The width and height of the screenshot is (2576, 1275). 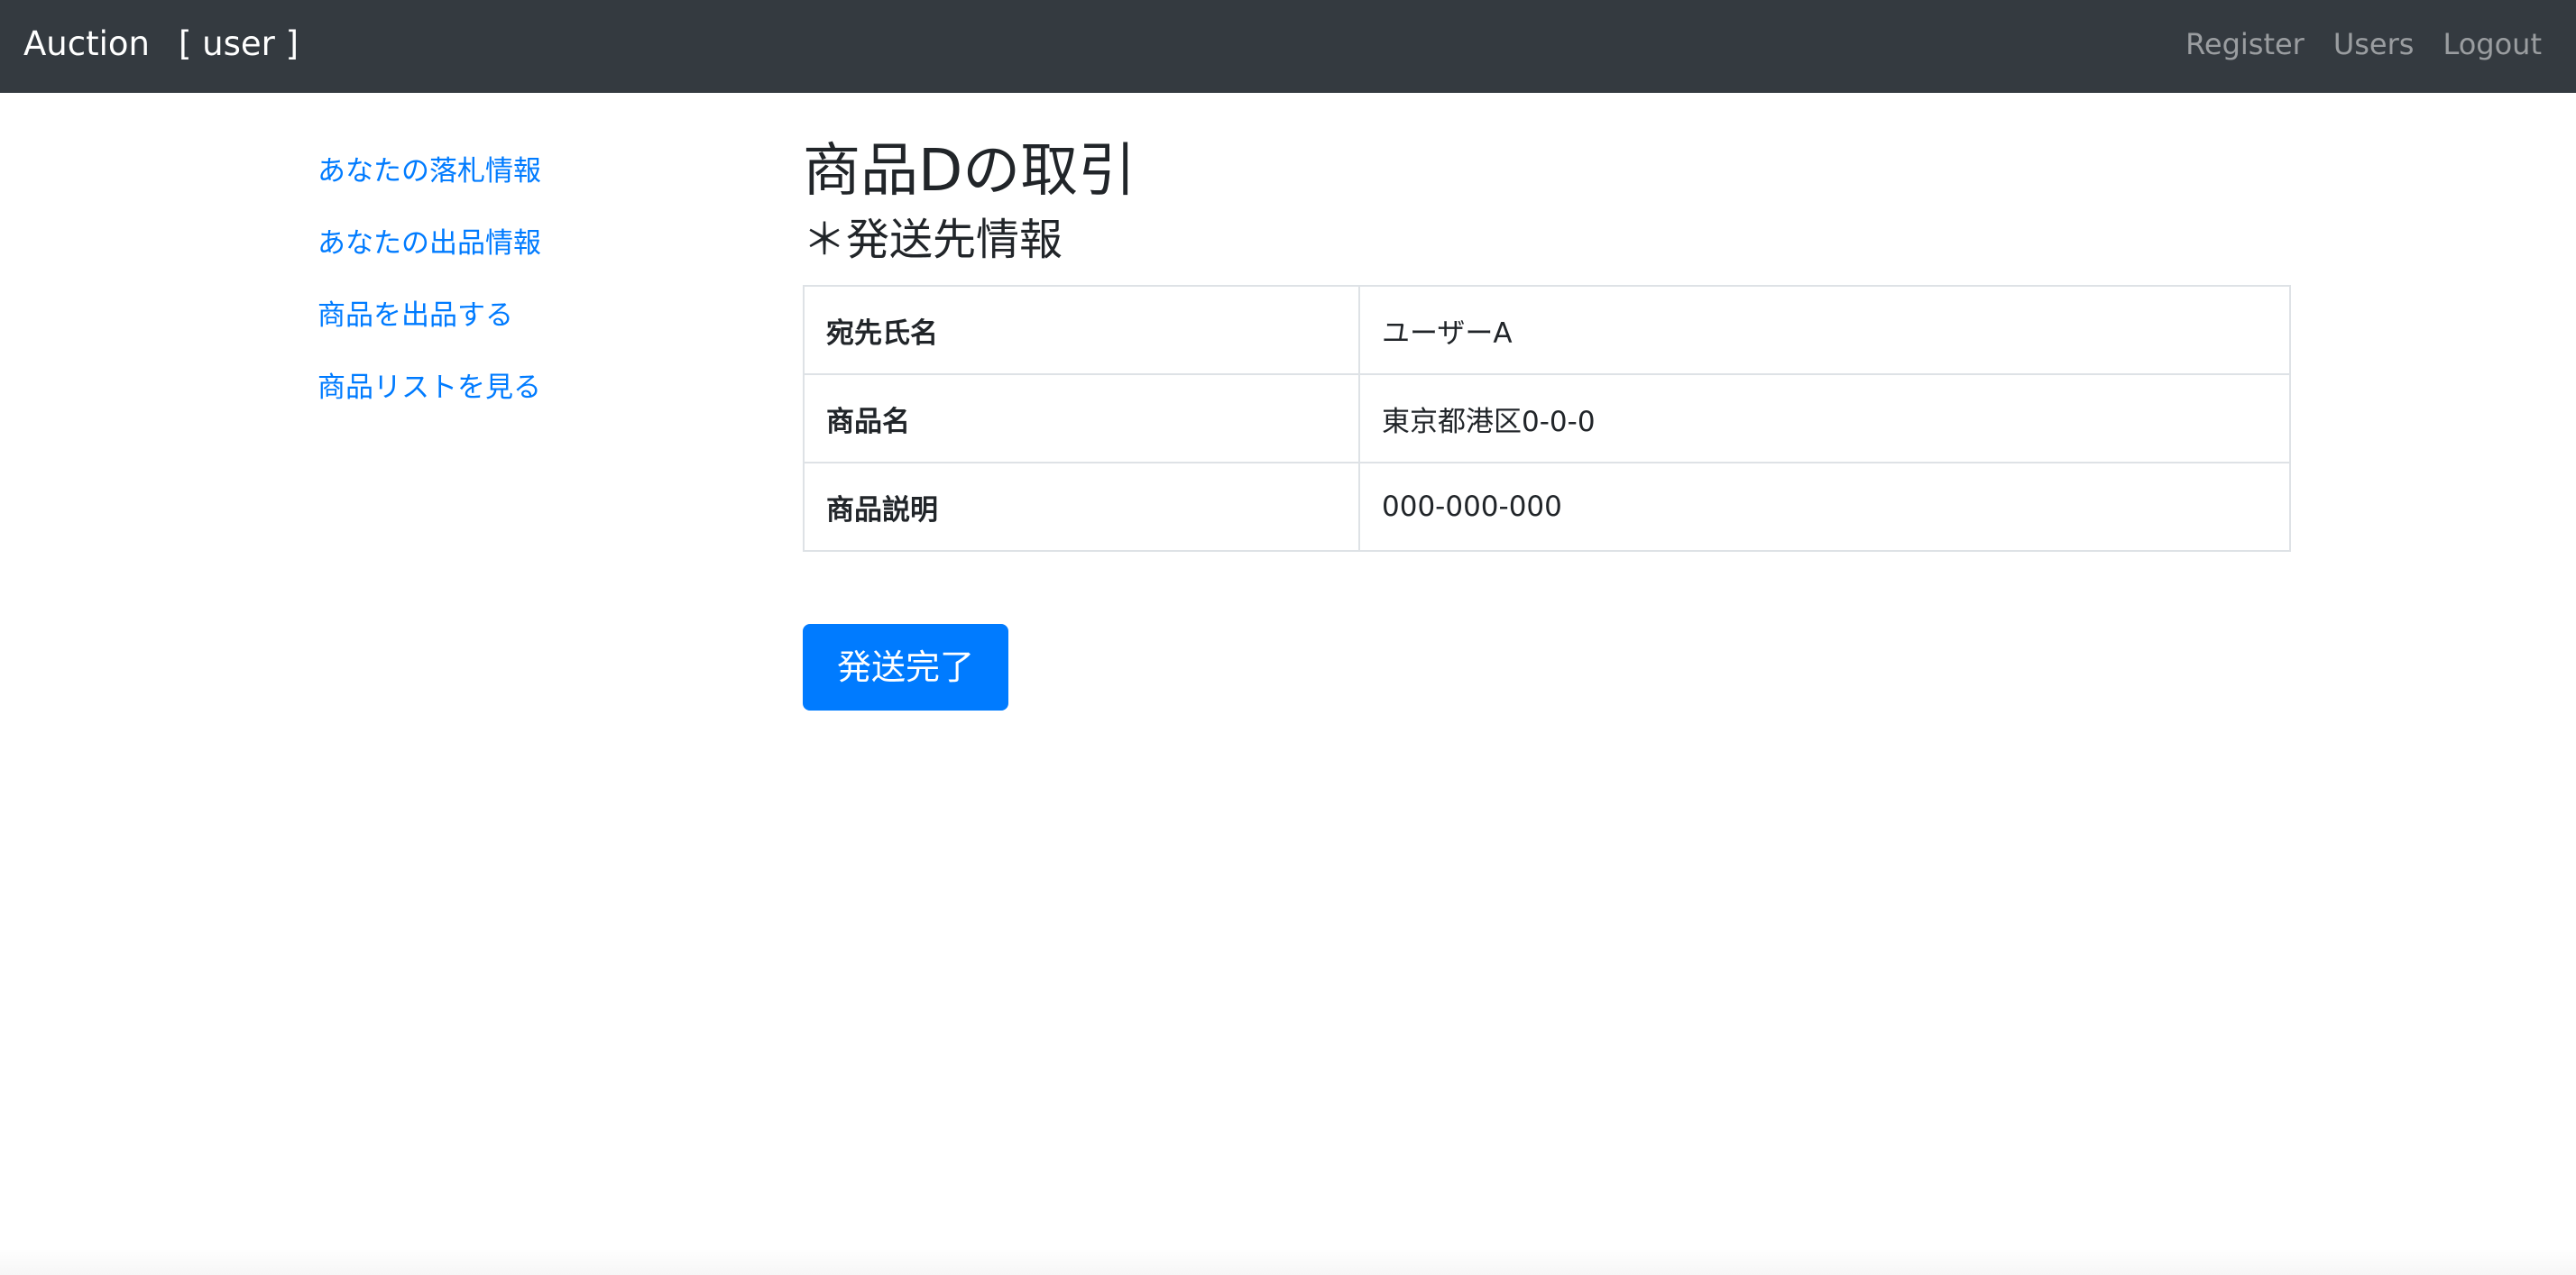 I want to click on table-key-cell: 商品説明, so click(x=1081, y=507).